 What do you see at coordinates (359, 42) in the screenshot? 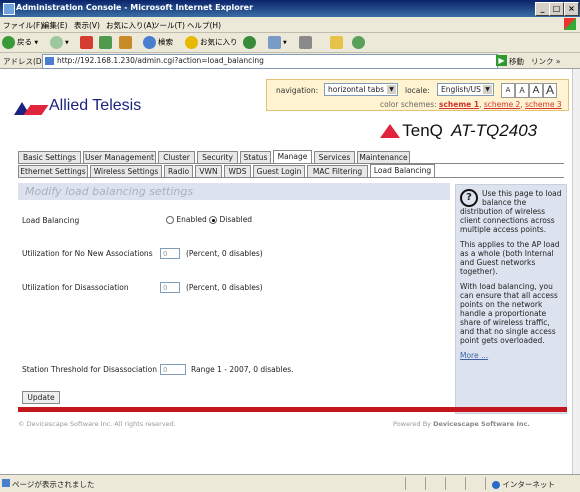
I see `messenger-button` at bounding box center [359, 42].